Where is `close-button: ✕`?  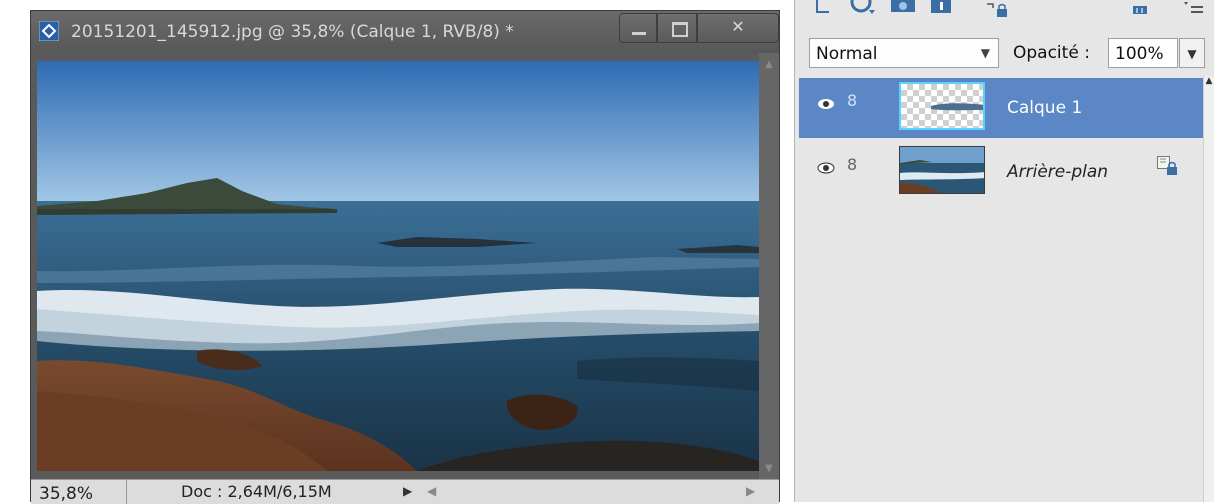 close-button: ✕ is located at coordinates (738, 28).